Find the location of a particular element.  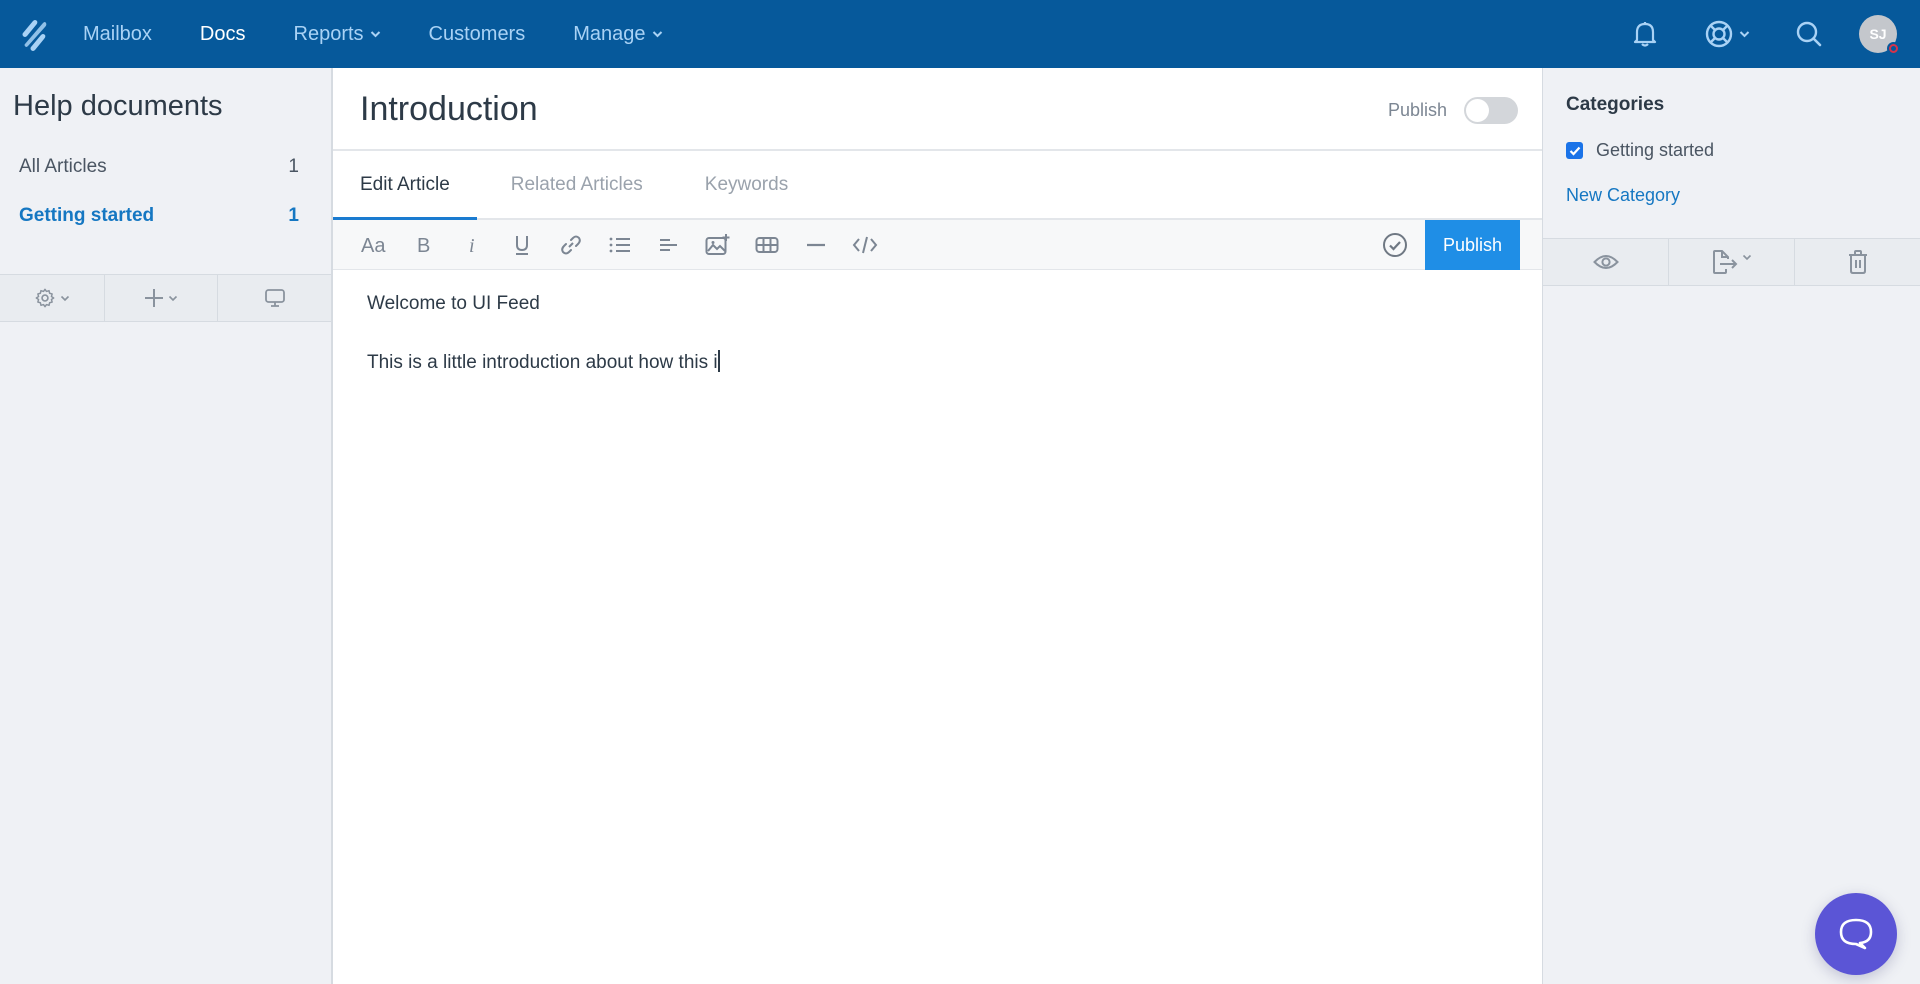

new-category-link: New Category is located at coordinates (1623, 195).